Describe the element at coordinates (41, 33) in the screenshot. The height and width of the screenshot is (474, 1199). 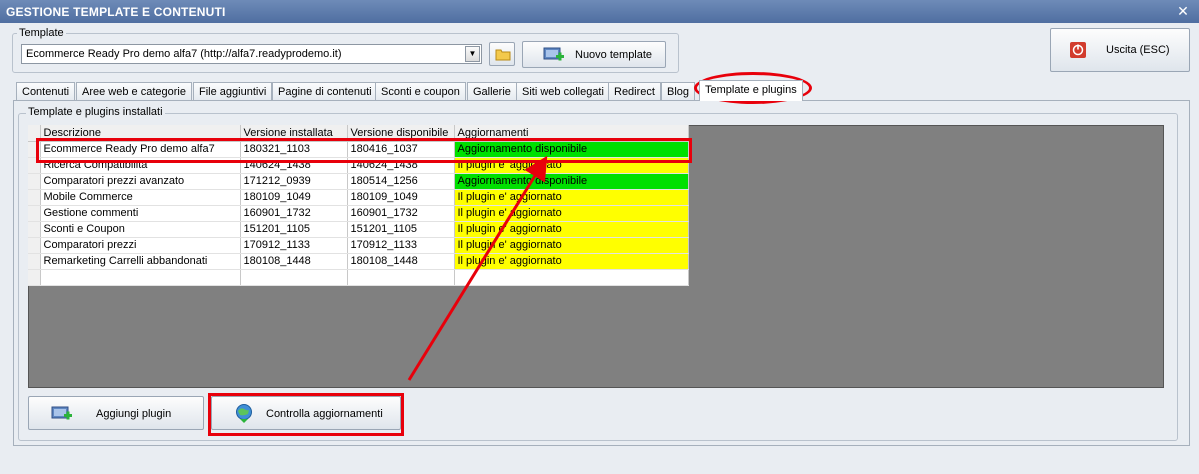
I see `template-group-label: Template` at that location.